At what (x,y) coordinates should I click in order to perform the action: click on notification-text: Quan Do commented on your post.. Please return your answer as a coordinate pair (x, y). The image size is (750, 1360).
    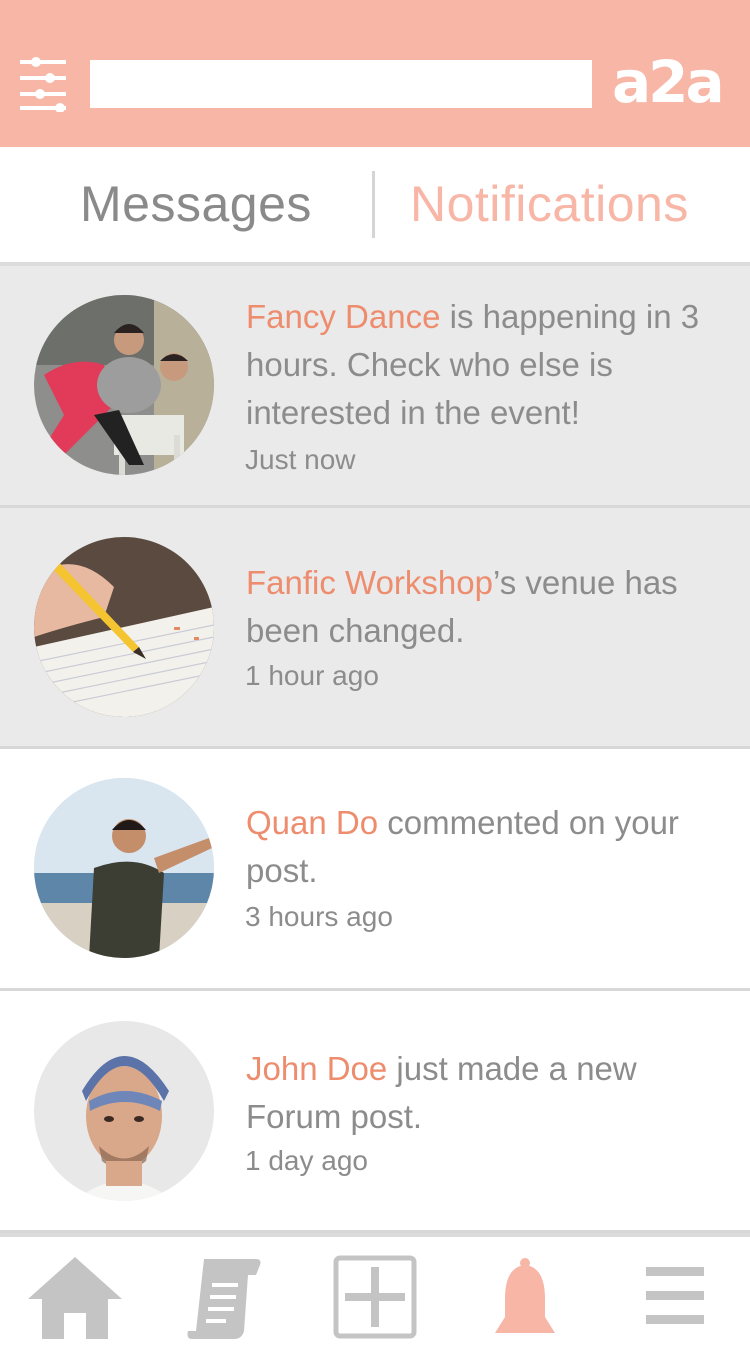
    Looking at the image, I should click on (486, 847).